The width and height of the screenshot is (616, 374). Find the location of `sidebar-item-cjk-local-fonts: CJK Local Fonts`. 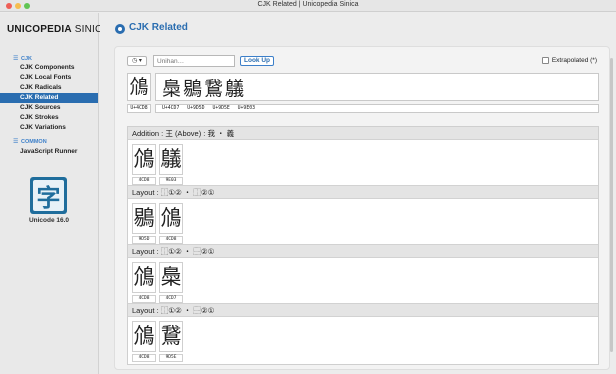

sidebar-item-cjk-local-fonts: CJK Local Fonts is located at coordinates (49, 78).